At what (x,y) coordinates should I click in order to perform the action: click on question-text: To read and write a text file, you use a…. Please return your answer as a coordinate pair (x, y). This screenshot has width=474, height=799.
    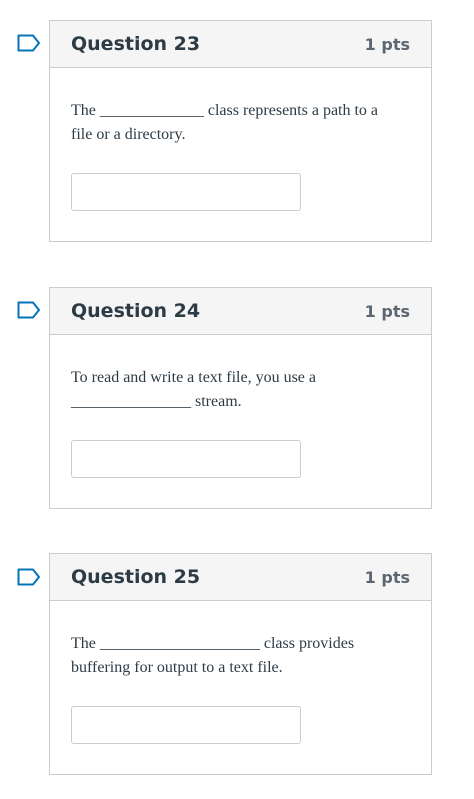
    Looking at the image, I should click on (194, 389).